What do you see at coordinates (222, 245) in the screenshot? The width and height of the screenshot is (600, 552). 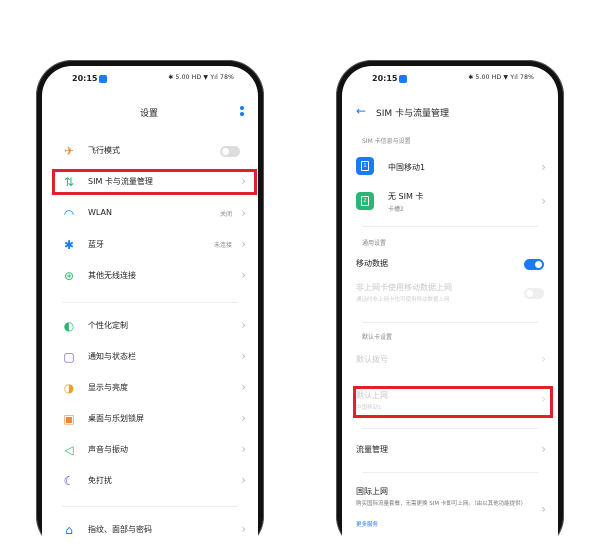 I see `item-value: 未连接` at bounding box center [222, 245].